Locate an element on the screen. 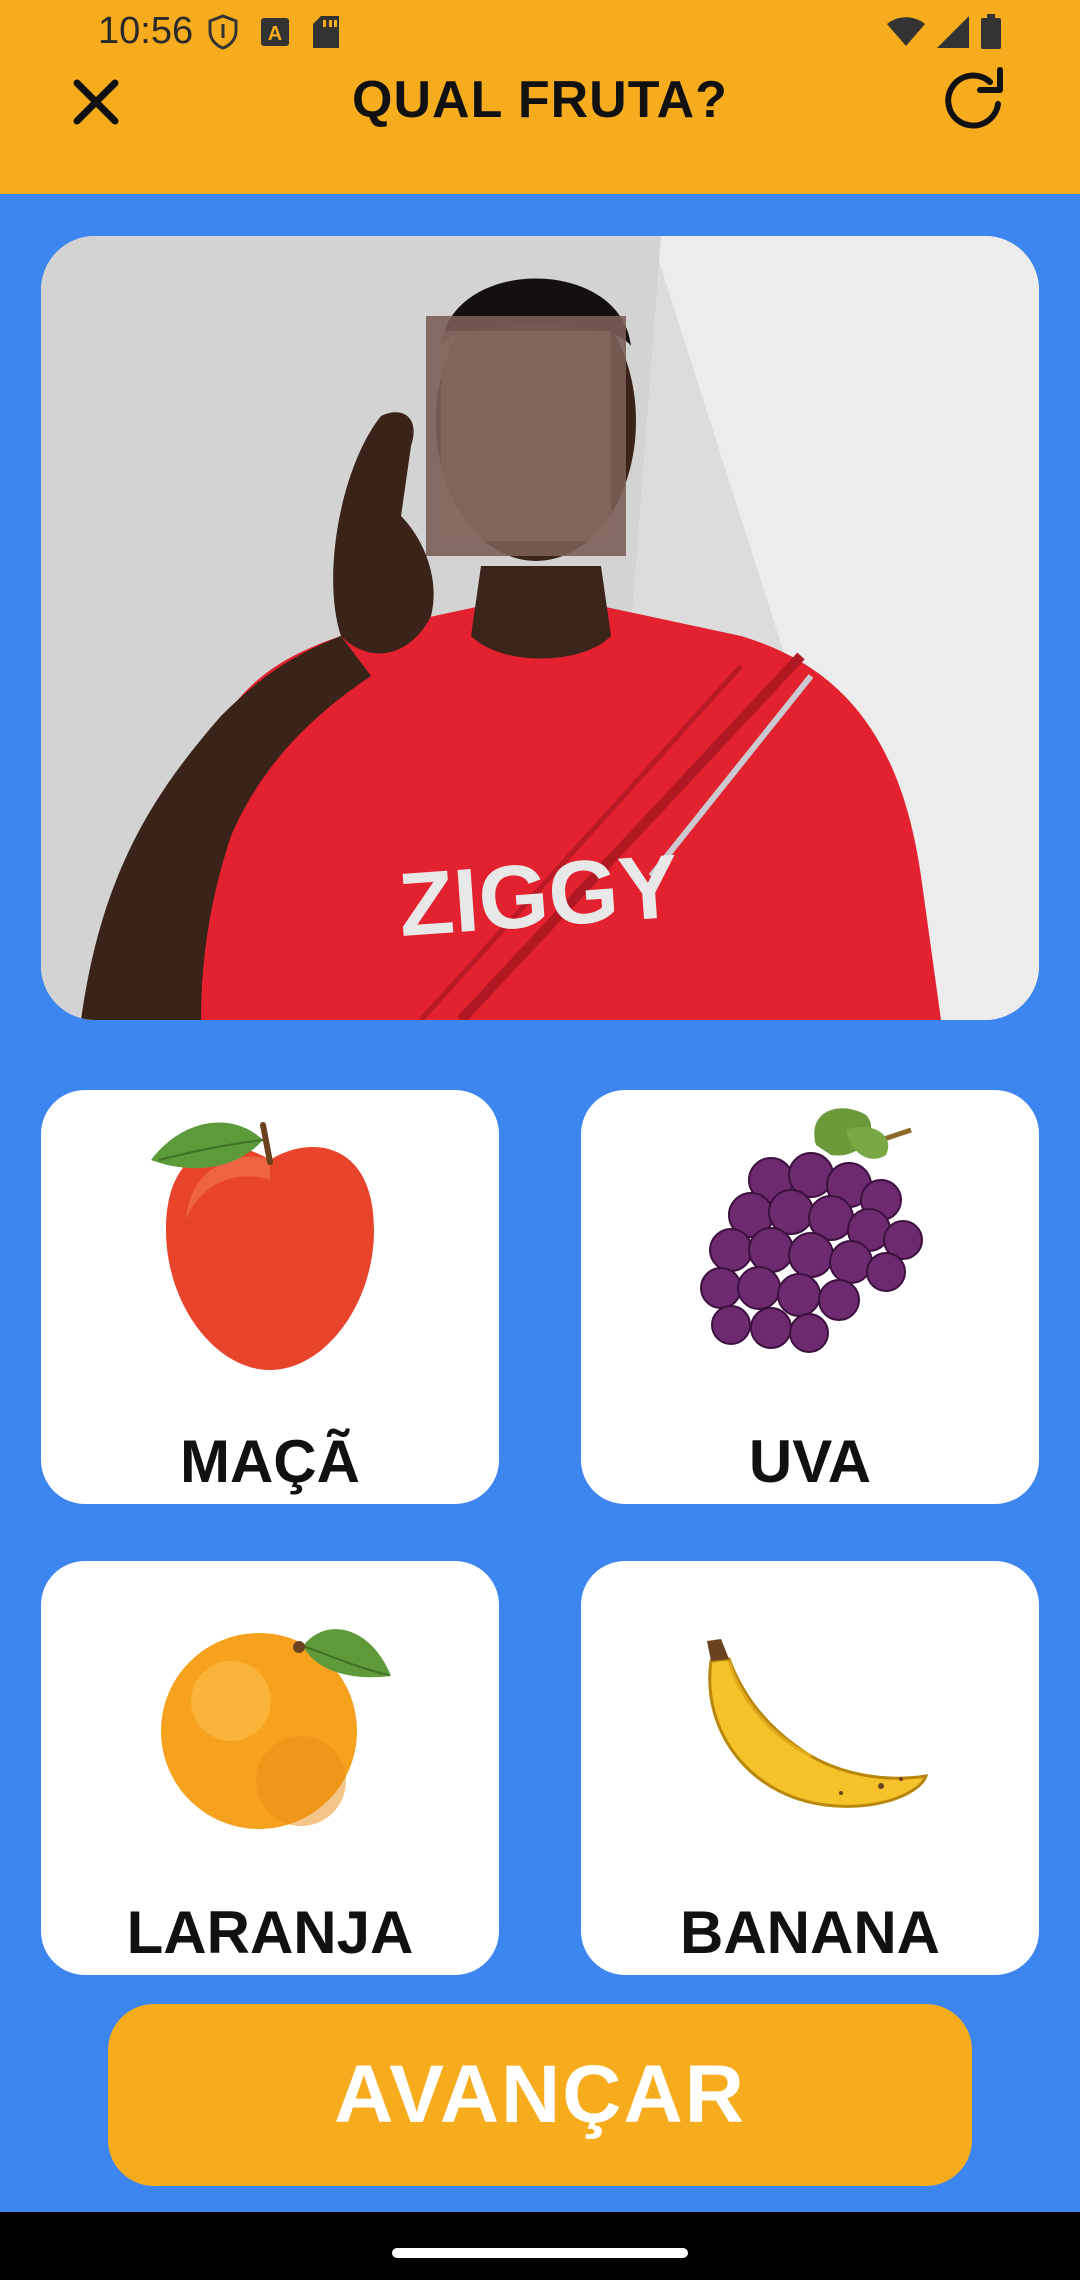 The image size is (1080, 2280). option-card-apple: MAÇÃ is located at coordinates (270, 1297).